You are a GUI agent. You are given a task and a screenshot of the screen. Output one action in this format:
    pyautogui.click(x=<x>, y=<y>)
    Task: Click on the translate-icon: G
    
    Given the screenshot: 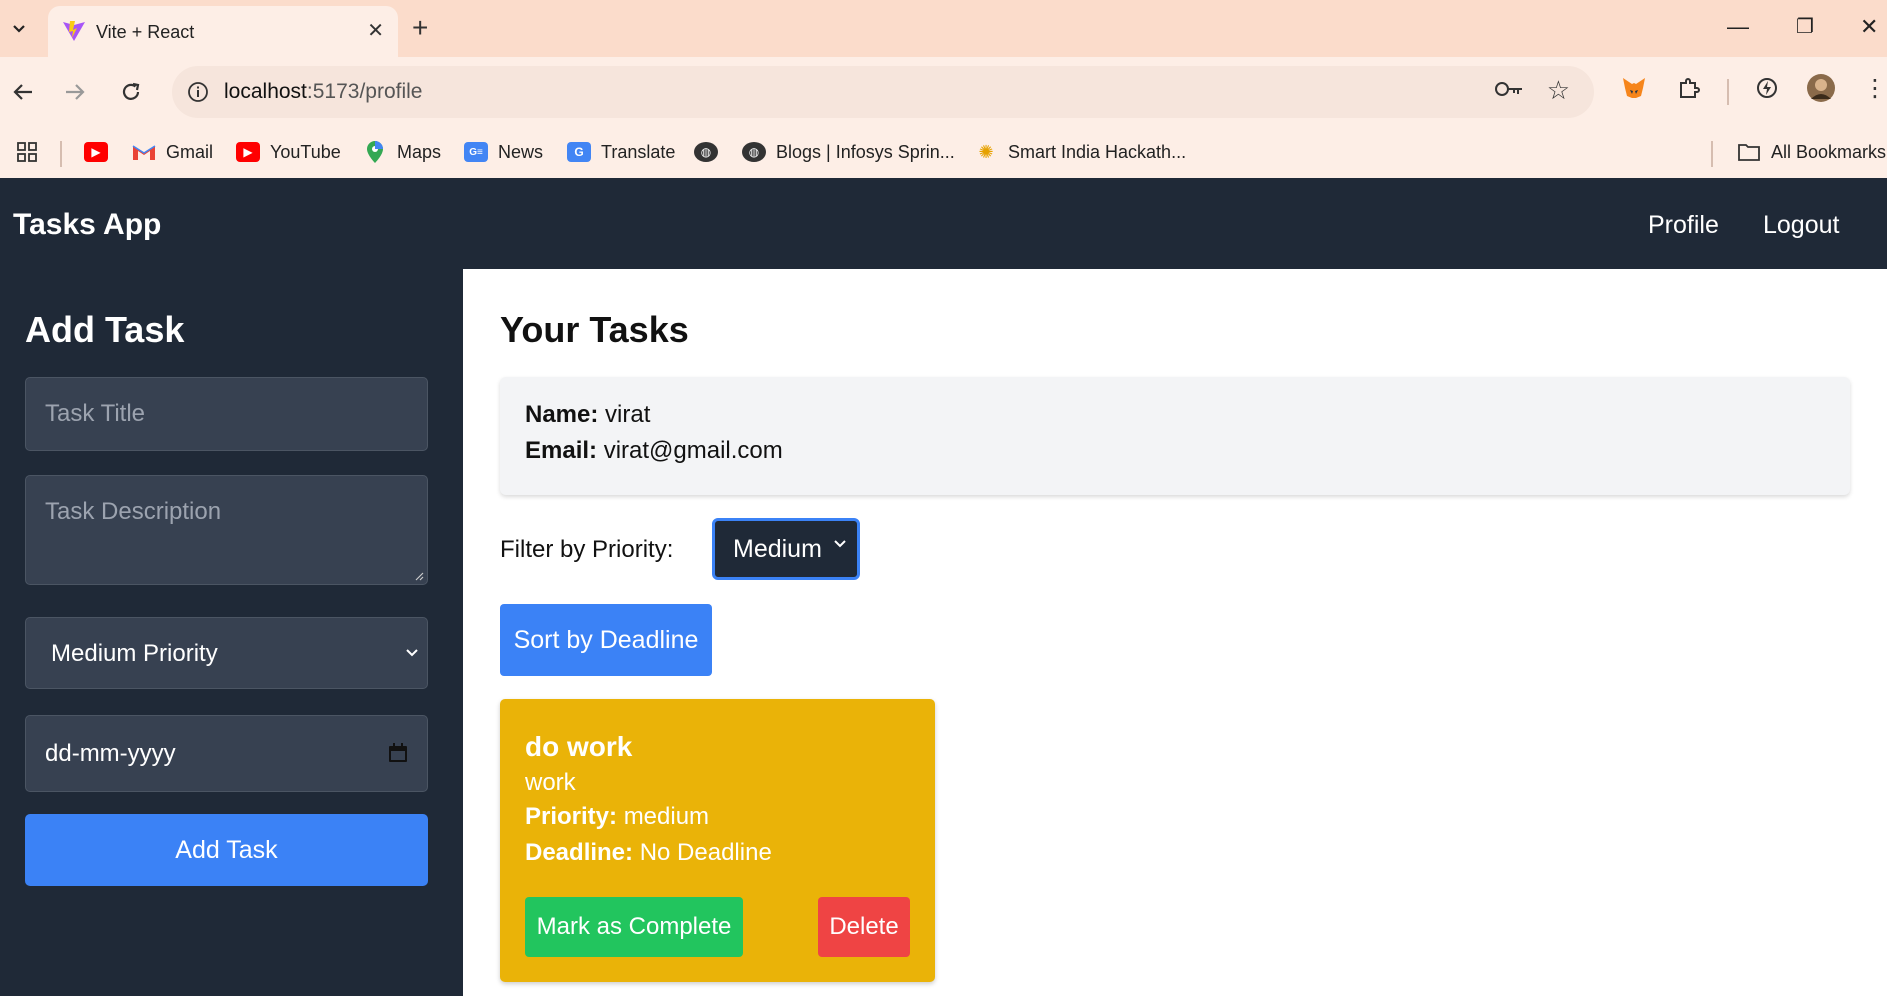 What is the action you would take?
    pyautogui.click(x=579, y=152)
    